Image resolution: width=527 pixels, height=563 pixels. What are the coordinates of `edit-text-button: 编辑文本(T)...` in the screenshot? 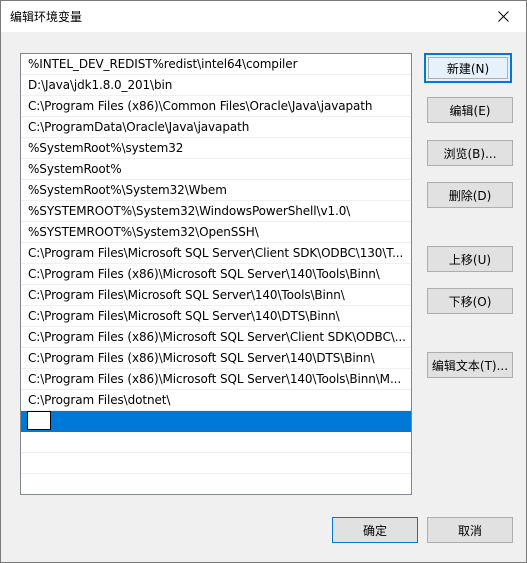 It's located at (470, 365).